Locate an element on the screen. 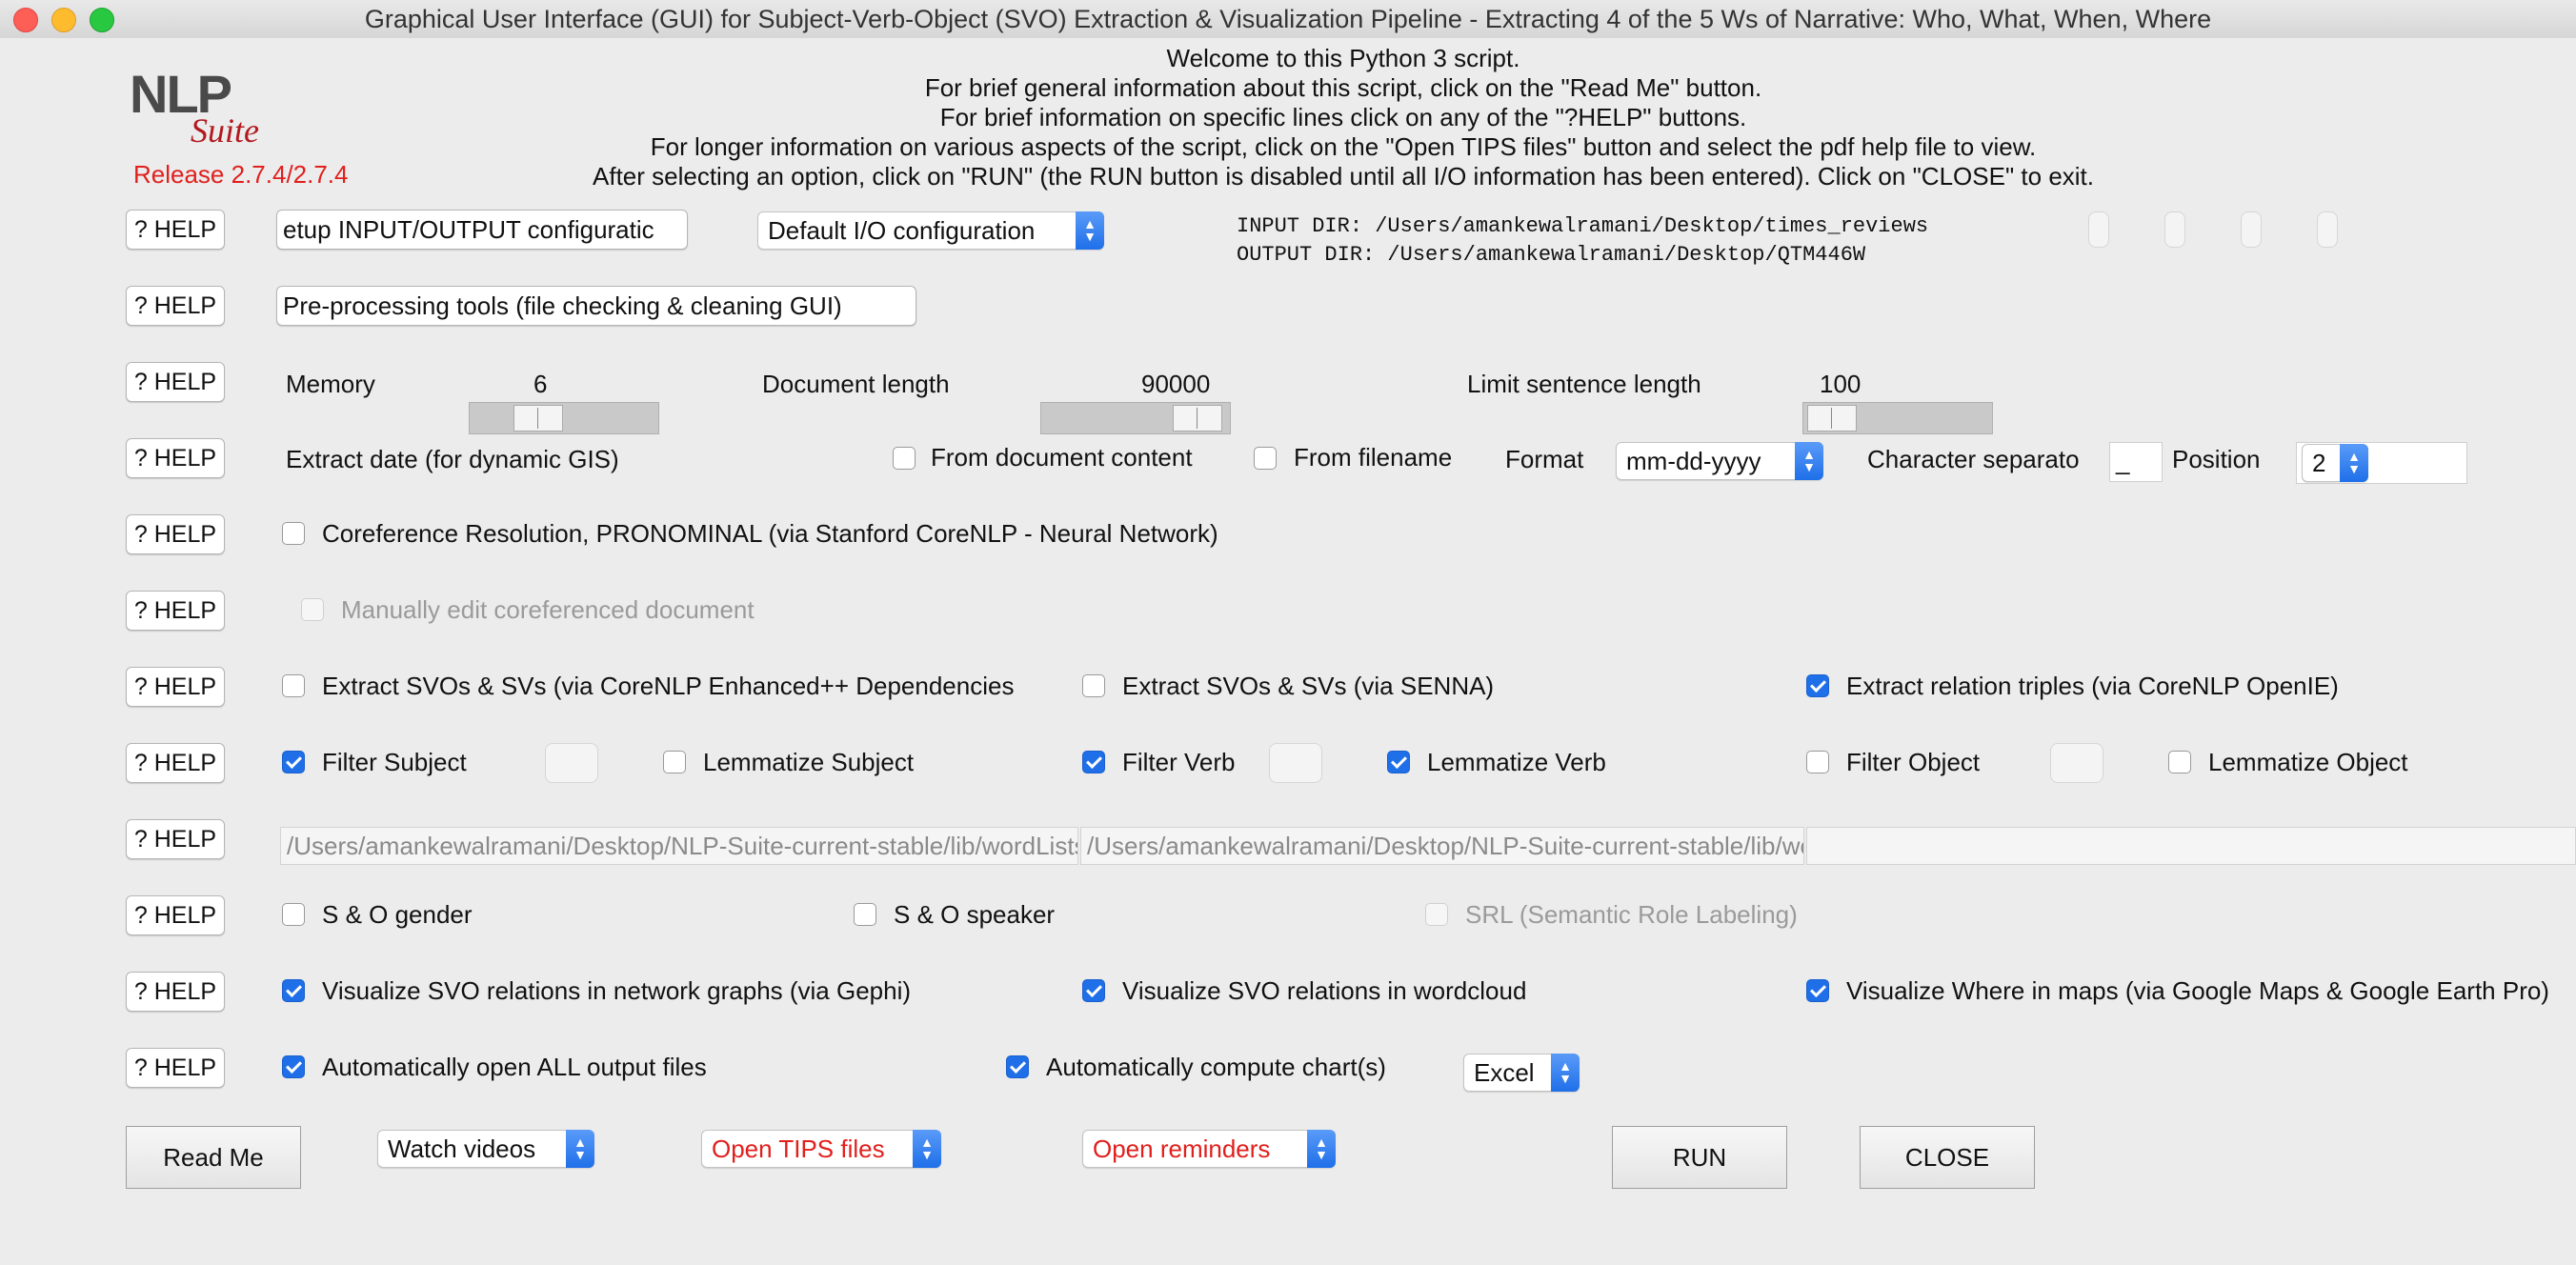  open-tips-label: Open TIPS files is located at coordinates (799, 1148).